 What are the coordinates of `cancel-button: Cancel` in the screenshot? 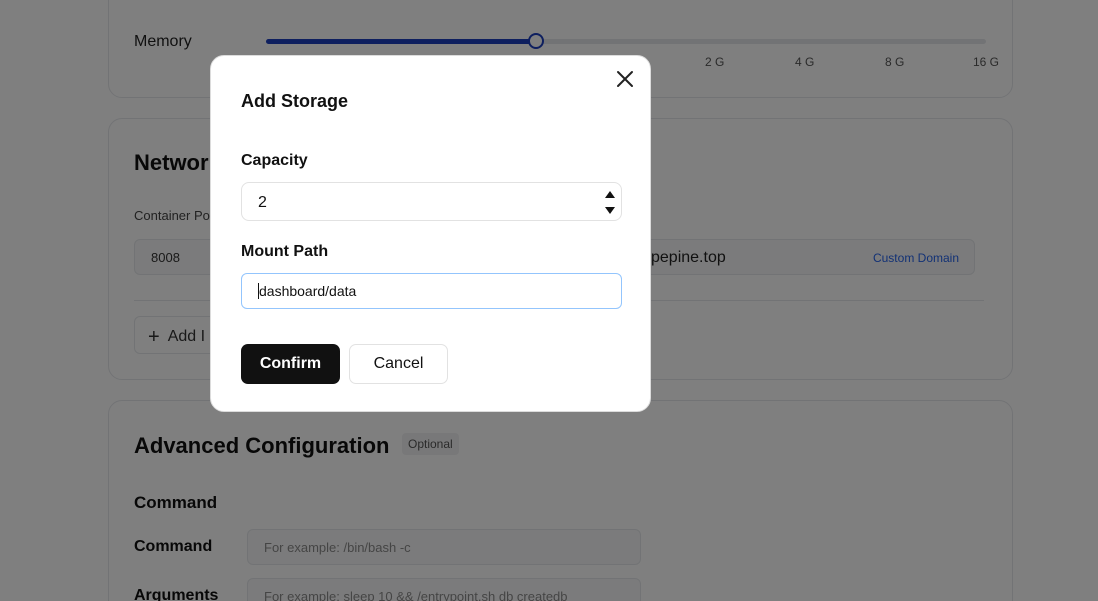 It's located at (398, 364).